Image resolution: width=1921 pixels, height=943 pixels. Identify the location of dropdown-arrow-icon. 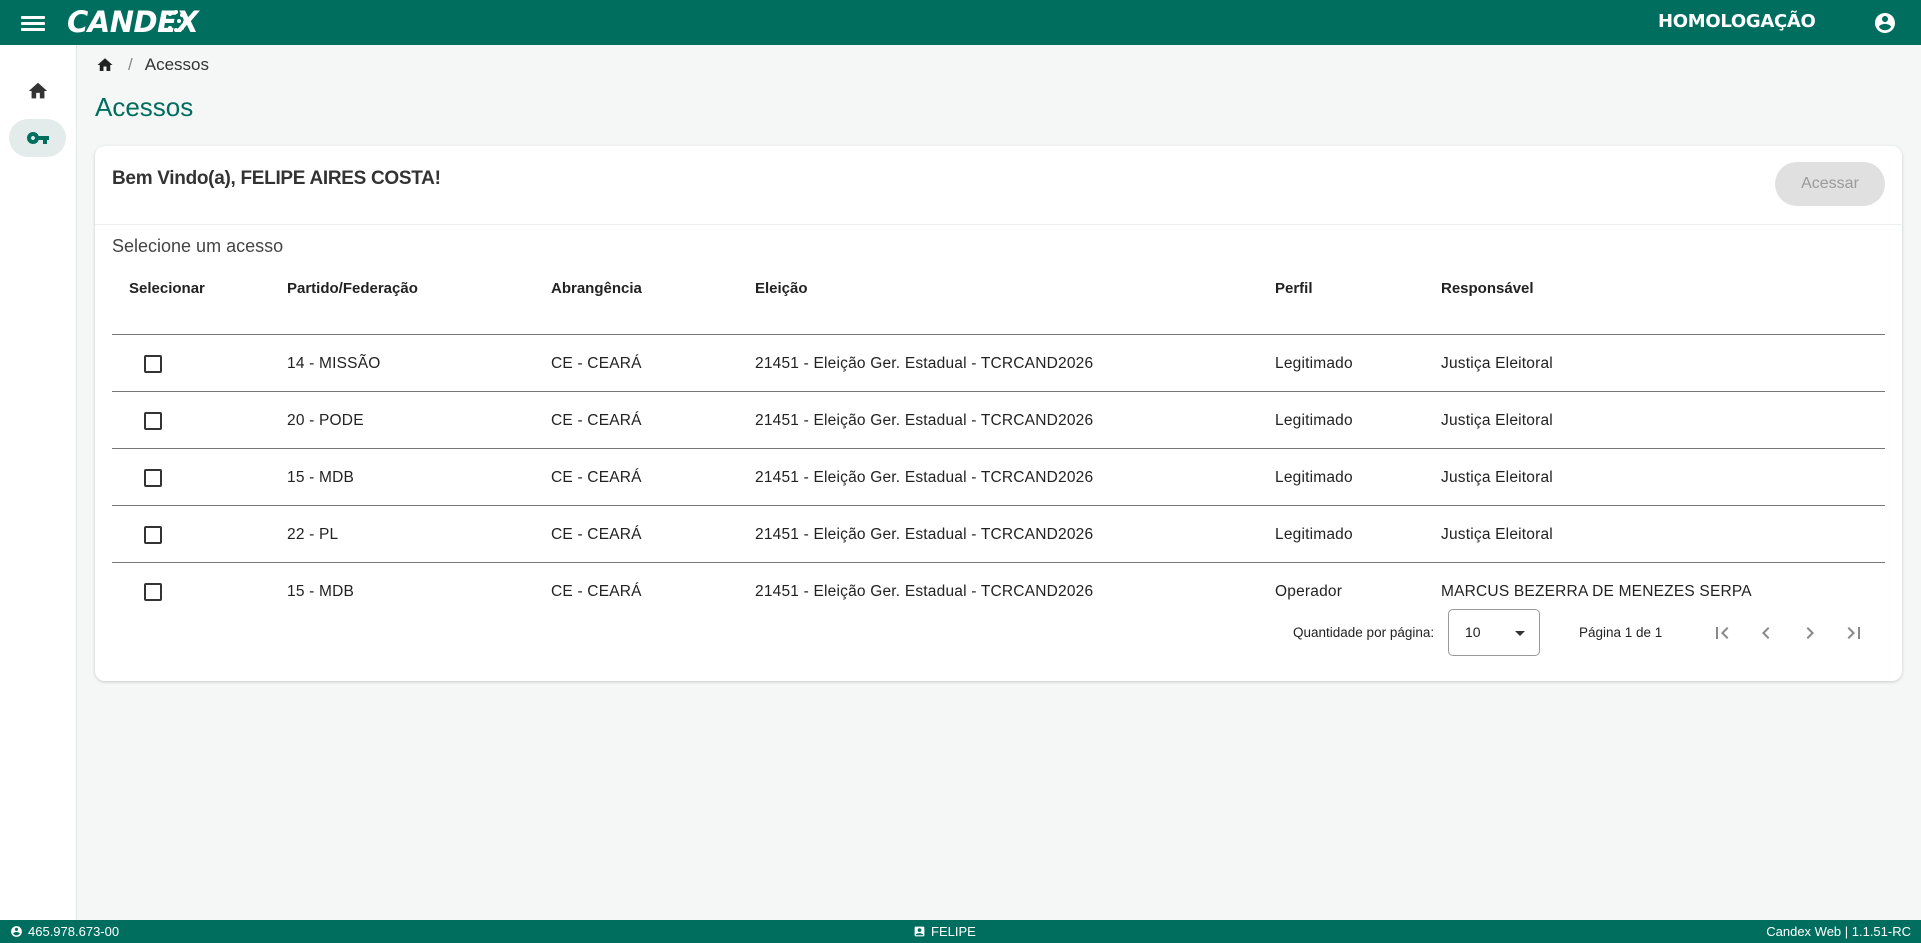
(1520, 633).